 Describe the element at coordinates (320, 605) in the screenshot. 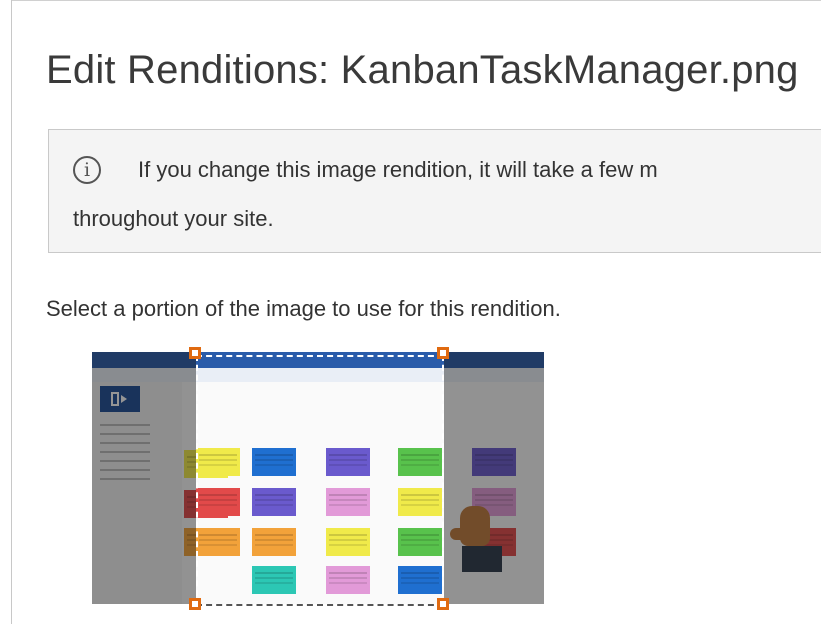

I see `crop-bottom-edge` at that location.